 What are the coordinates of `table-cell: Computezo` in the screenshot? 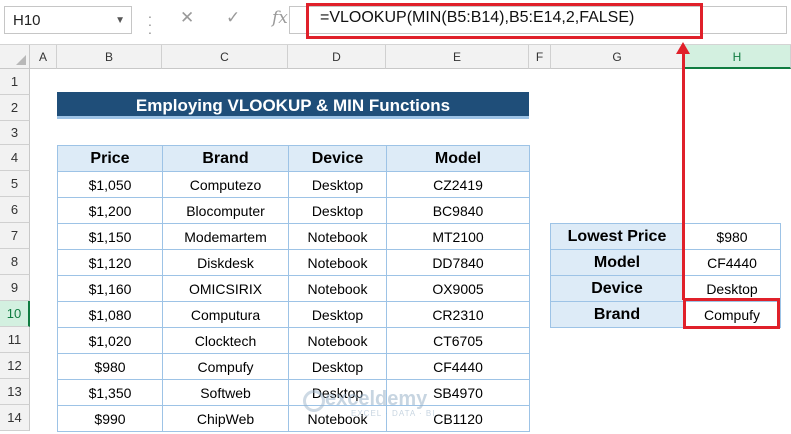 It's located at (225, 184).